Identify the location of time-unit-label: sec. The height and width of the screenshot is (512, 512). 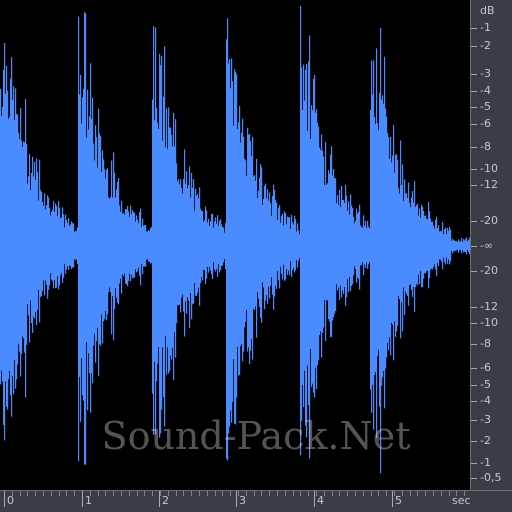
(461, 500).